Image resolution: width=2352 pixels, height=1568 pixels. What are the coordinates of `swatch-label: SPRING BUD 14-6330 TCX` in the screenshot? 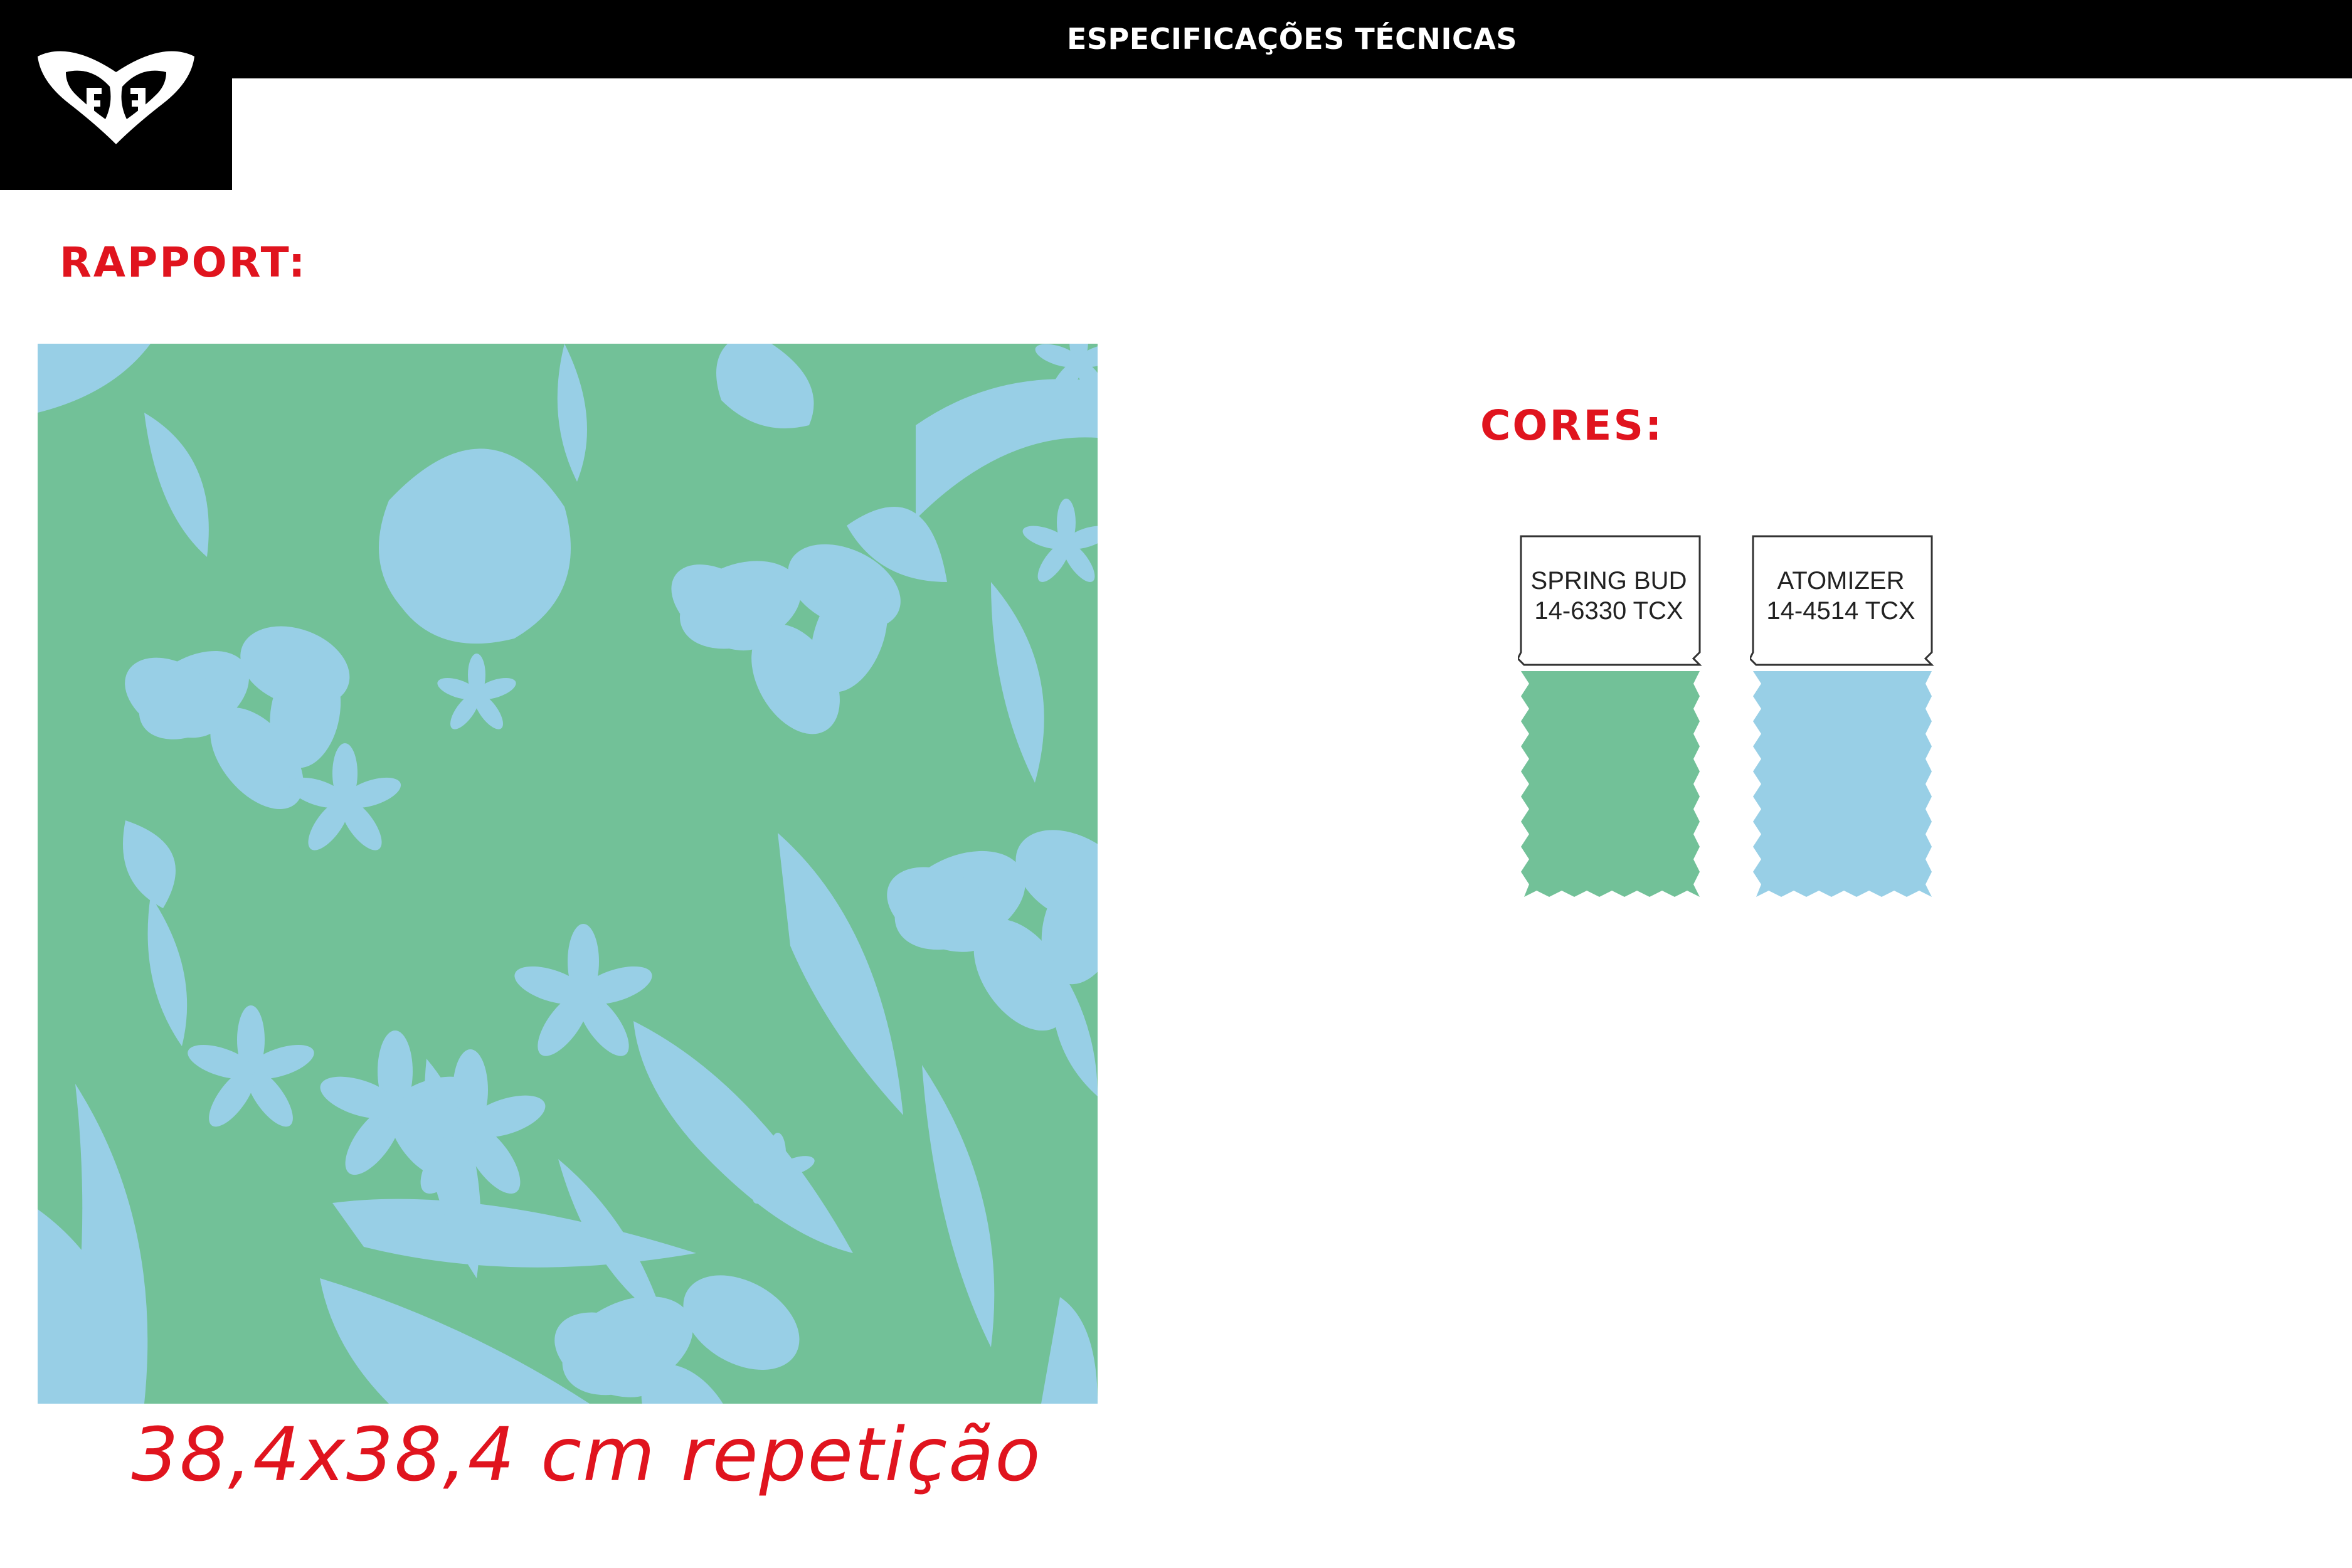 It's located at (1609, 596).